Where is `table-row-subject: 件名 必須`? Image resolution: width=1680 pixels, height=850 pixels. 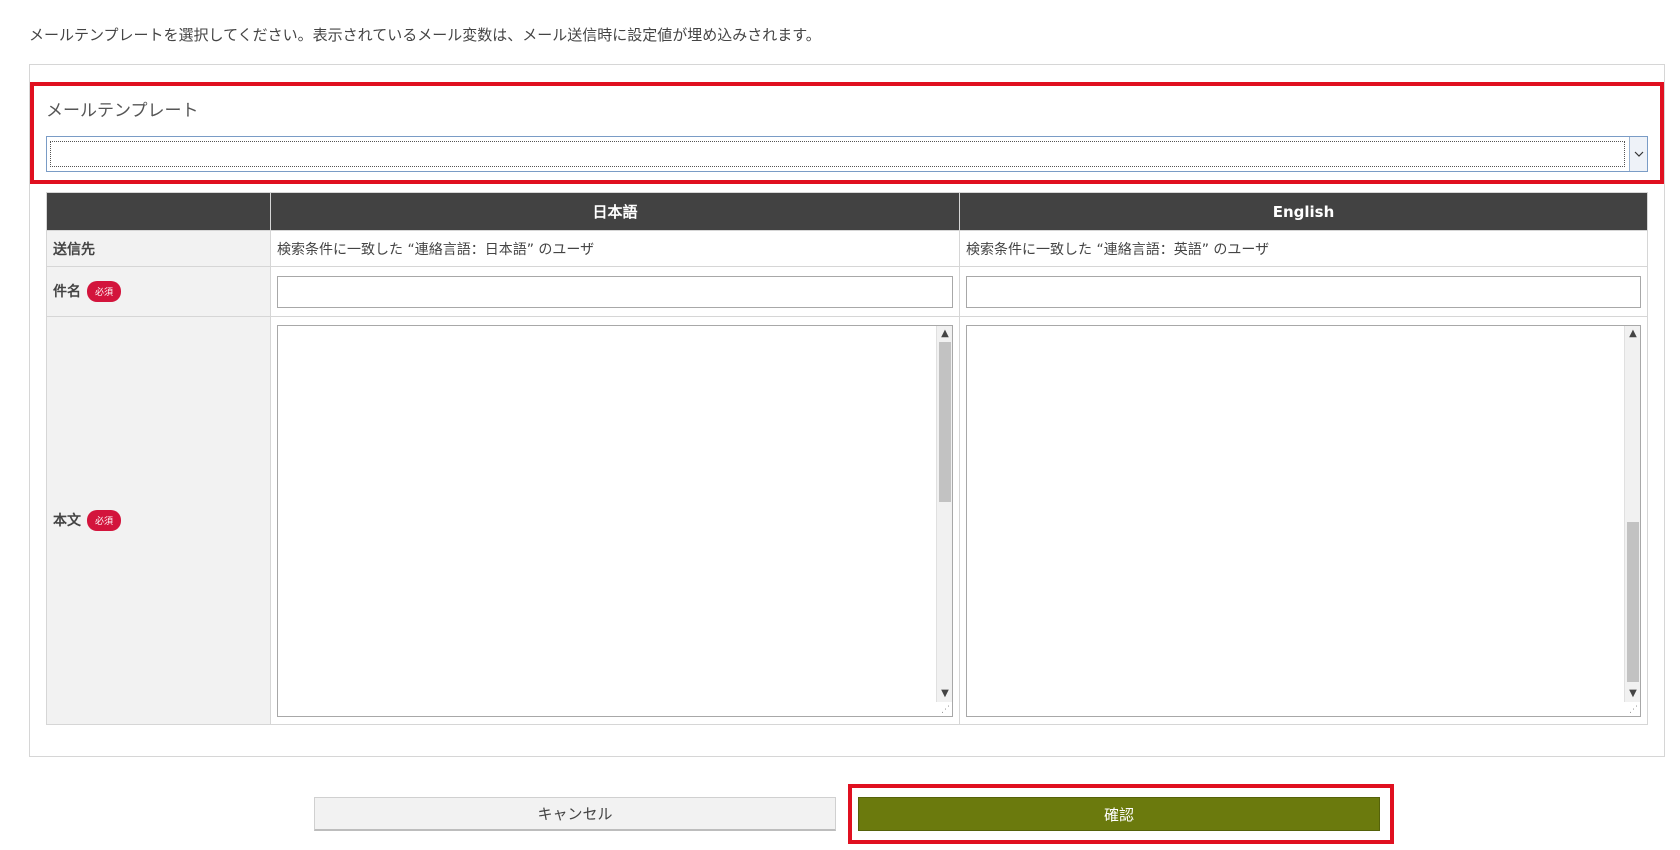
table-row-subject: 件名 必須 is located at coordinates (847, 291).